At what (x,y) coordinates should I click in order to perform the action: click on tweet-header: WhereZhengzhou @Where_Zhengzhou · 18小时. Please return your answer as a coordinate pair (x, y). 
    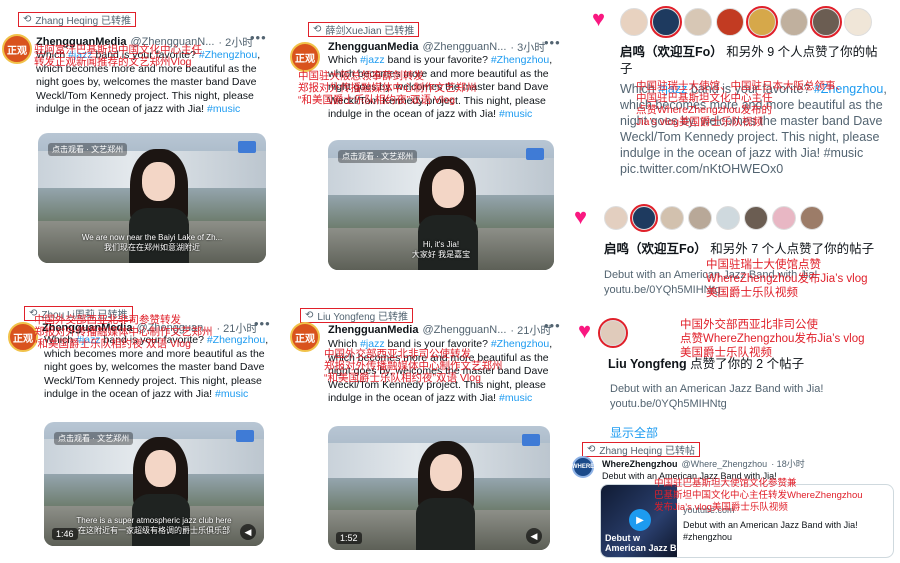
    Looking at the image, I should click on (703, 463).